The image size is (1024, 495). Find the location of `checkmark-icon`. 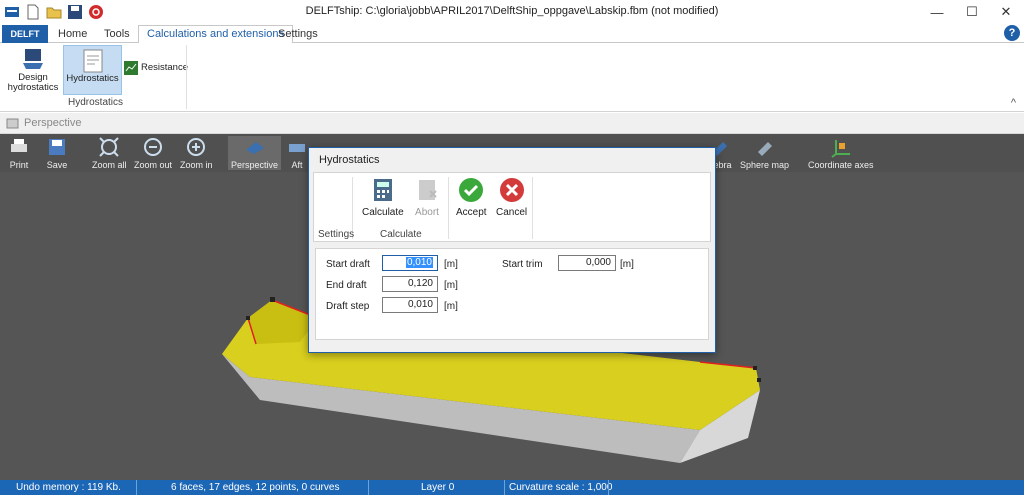

checkmark-icon is located at coordinates (471, 190).